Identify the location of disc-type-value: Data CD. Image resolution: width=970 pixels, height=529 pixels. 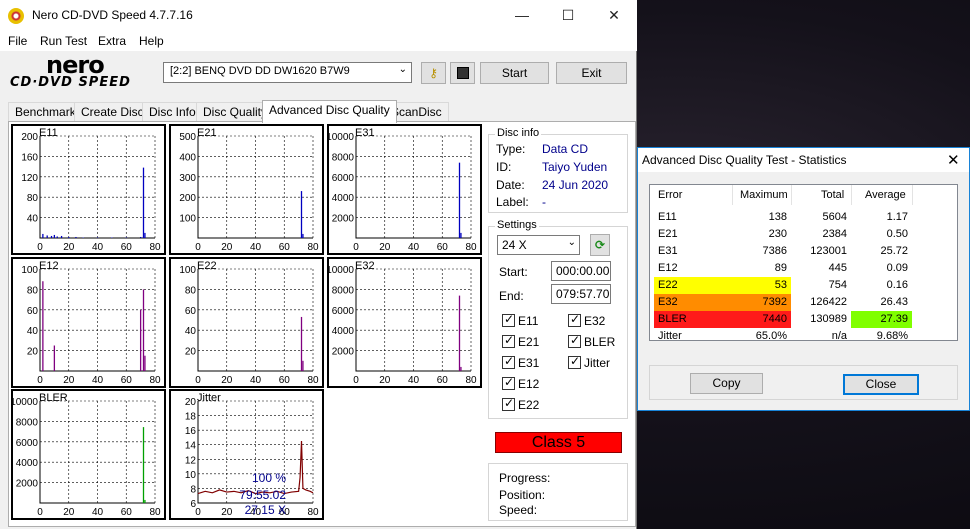
(565, 149).